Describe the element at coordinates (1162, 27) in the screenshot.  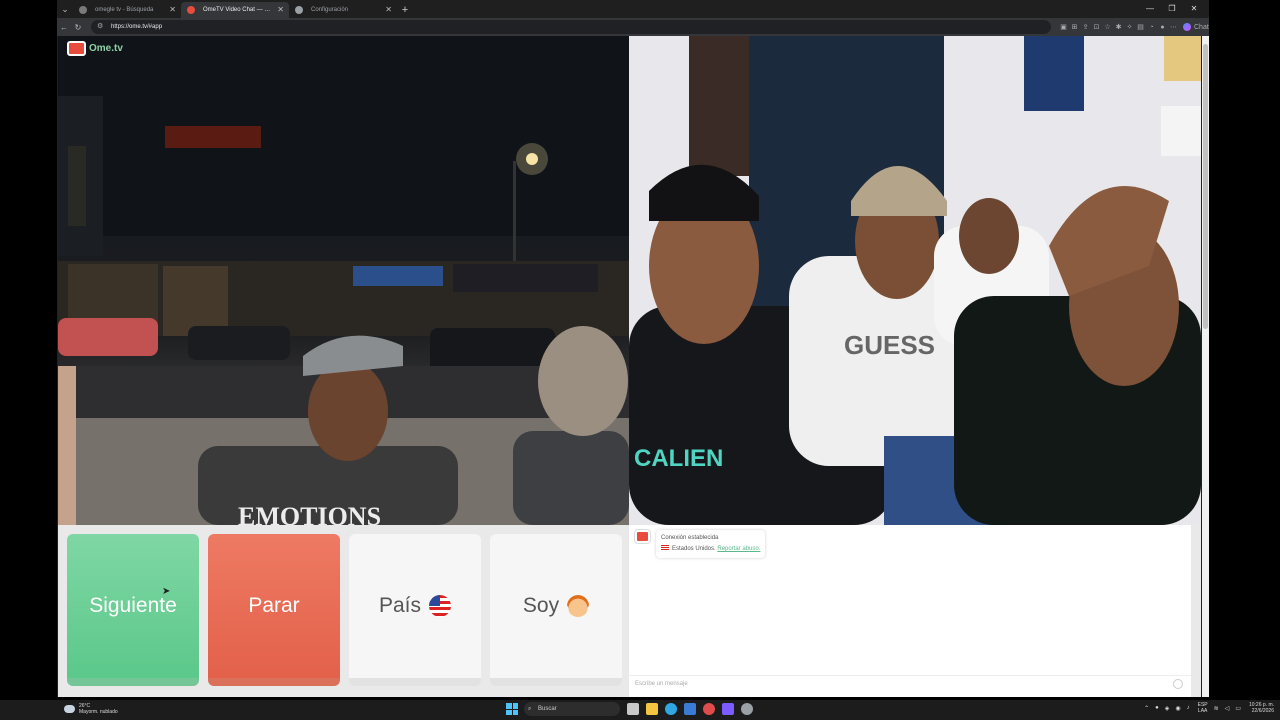
I see `profile-avatar-icon: ●` at that location.